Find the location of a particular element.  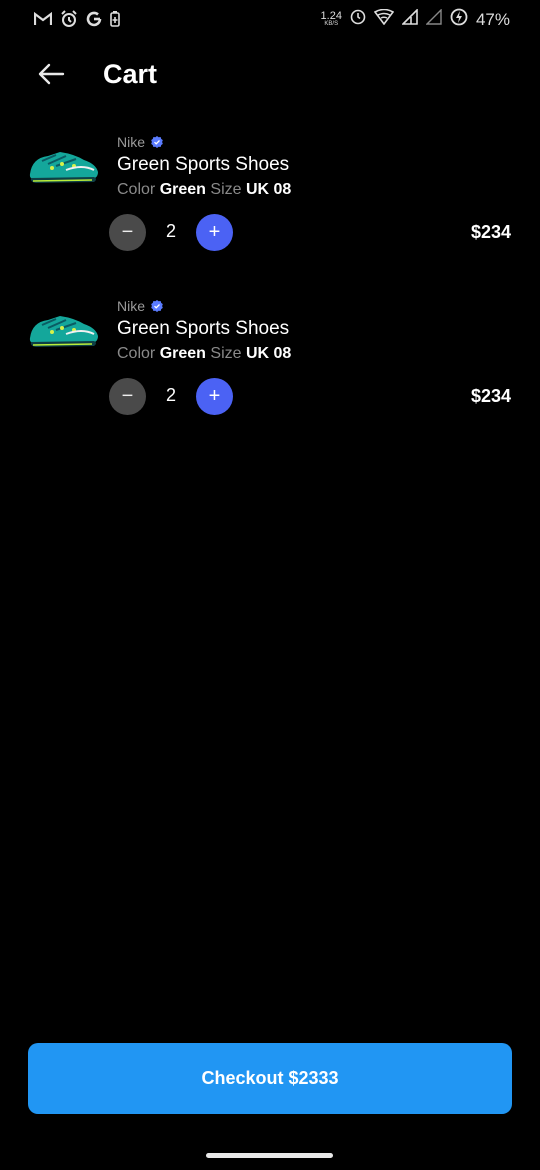

status-right: 1.24 KB/S 47% is located at coordinates (415, 19).